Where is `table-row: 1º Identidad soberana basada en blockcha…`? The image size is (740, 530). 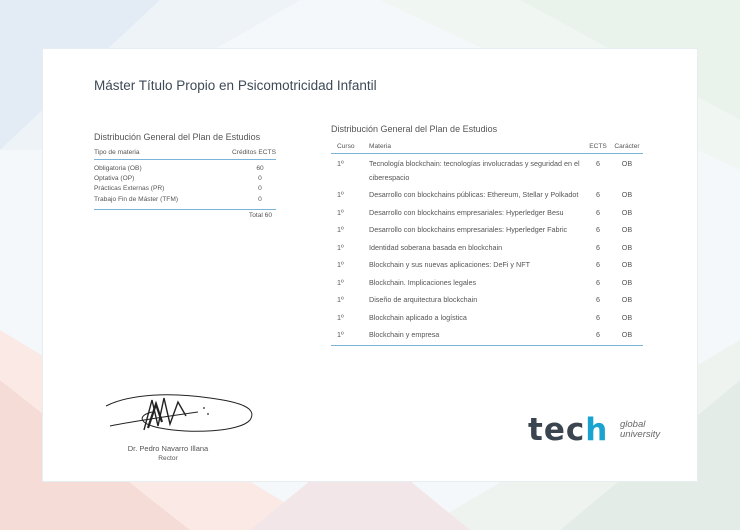
table-row: 1º Identidad soberana basada en blockcha… is located at coordinates (487, 247).